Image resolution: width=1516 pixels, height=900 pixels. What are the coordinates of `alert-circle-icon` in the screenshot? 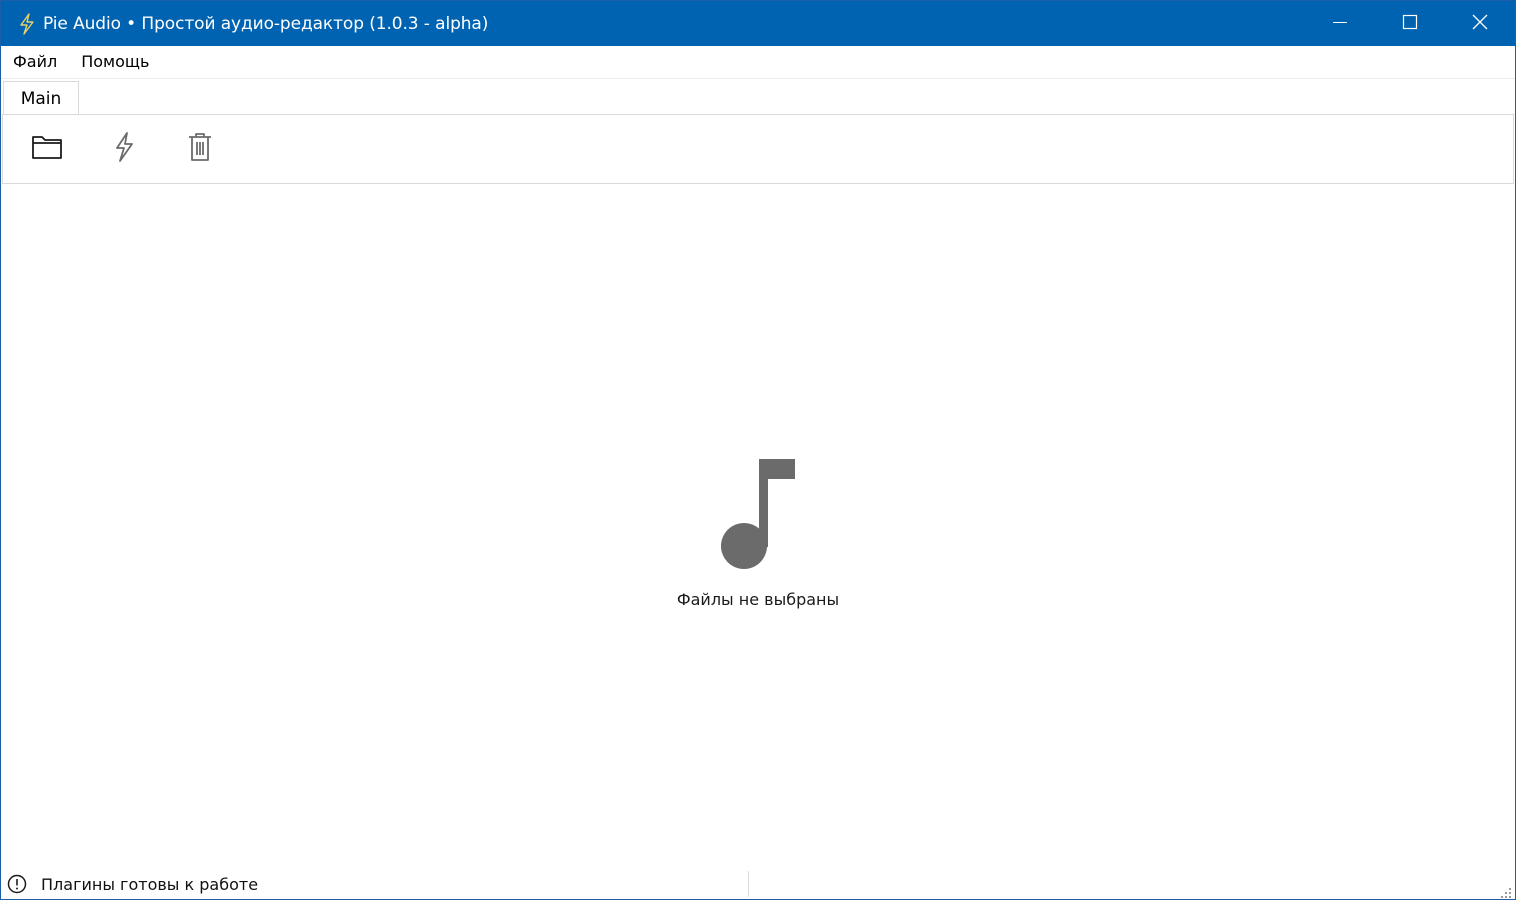 It's located at (17, 884).